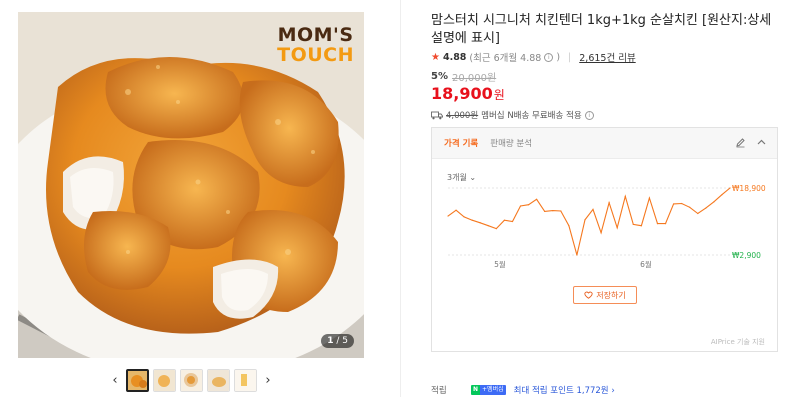  I want to click on save-button: 저장하기, so click(605, 295).